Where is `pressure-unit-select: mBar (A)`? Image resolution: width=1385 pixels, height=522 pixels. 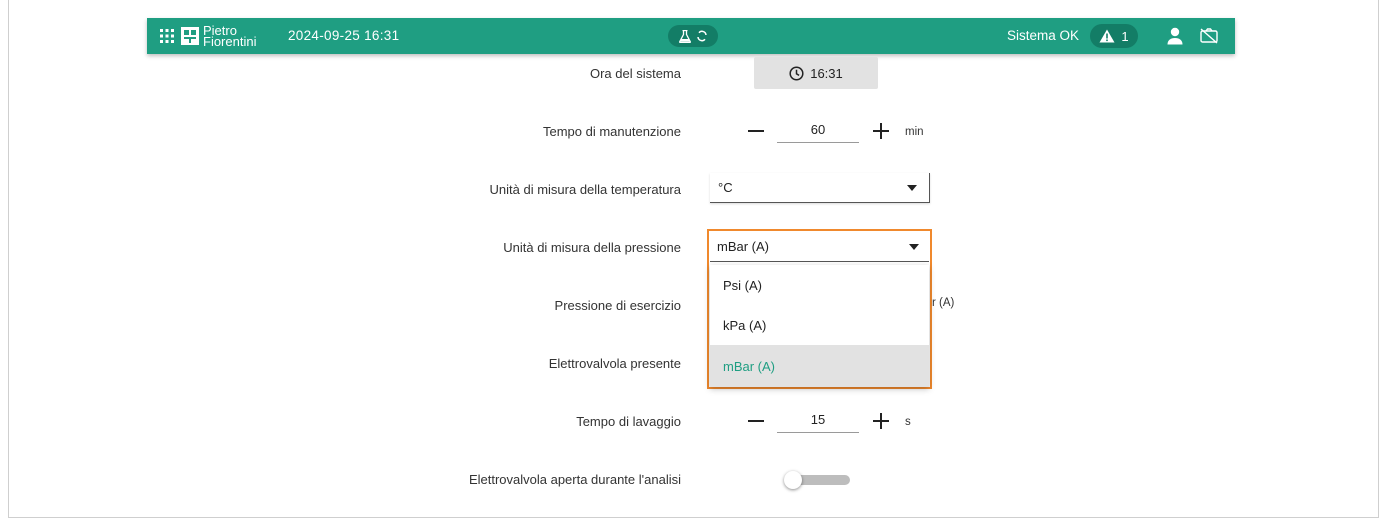 pressure-unit-select: mBar (A) is located at coordinates (819, 247).